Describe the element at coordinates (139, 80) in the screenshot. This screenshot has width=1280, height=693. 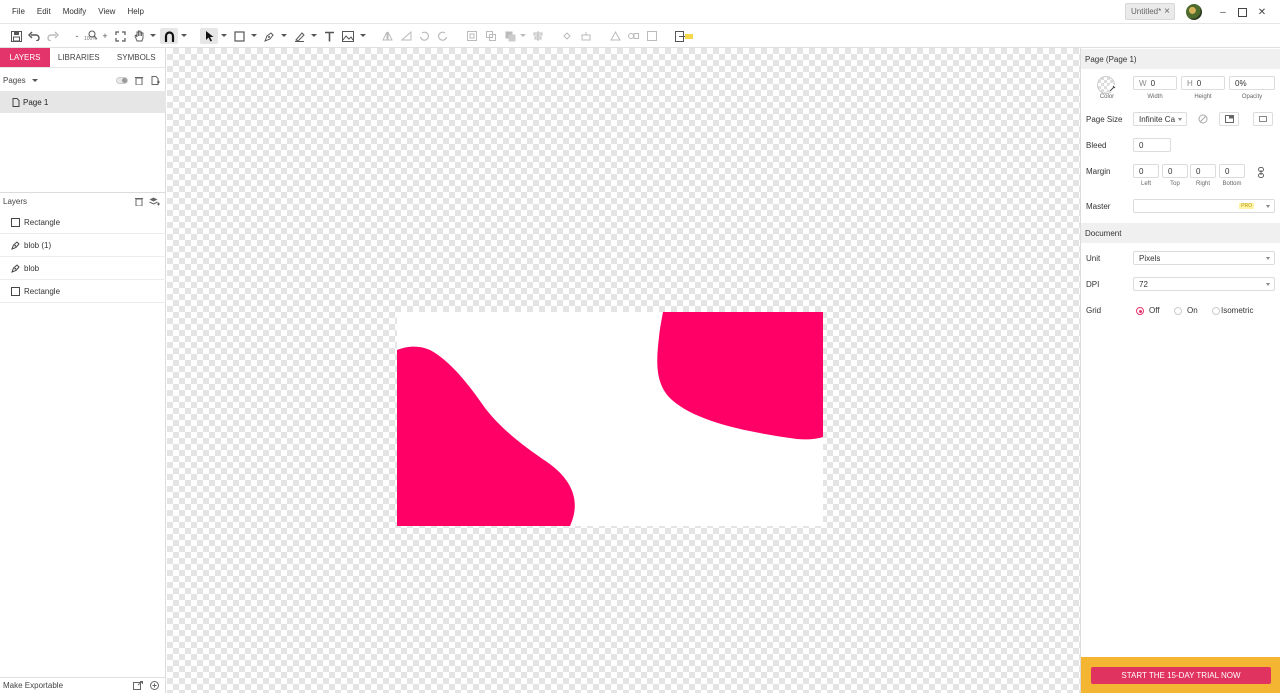
I see `delete-page-icon` at that location.